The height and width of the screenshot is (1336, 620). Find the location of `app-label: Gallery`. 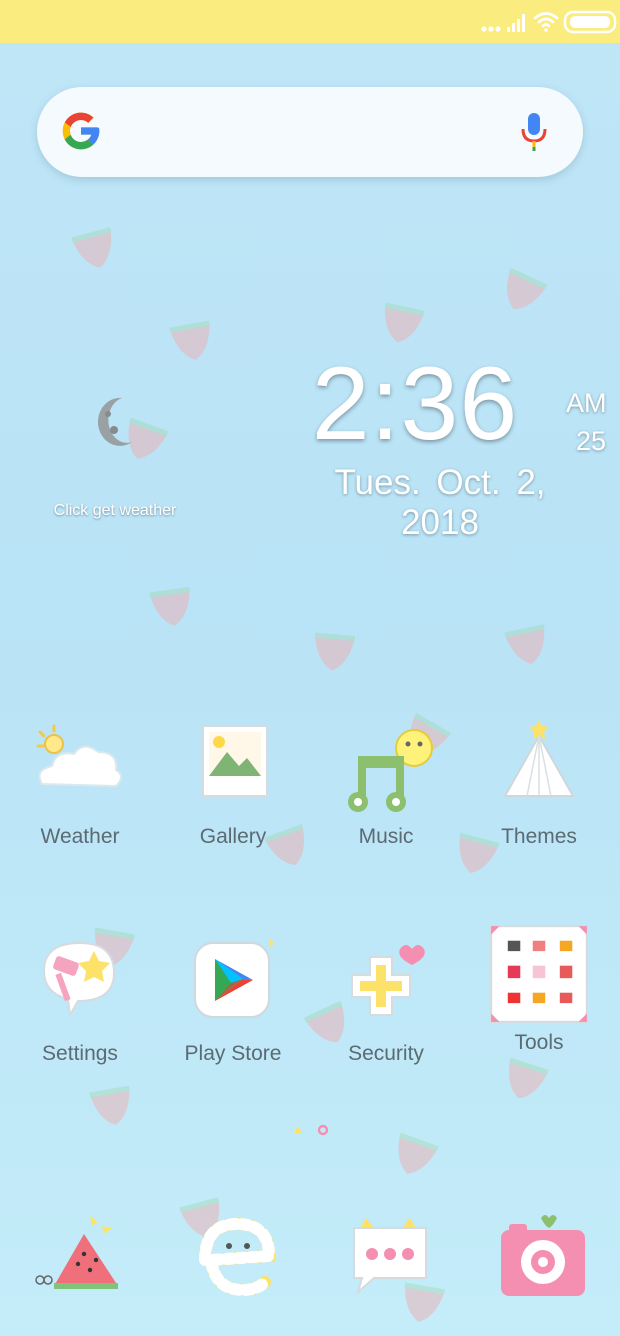

app-label: Gallery is located at coordinates (233, 836).